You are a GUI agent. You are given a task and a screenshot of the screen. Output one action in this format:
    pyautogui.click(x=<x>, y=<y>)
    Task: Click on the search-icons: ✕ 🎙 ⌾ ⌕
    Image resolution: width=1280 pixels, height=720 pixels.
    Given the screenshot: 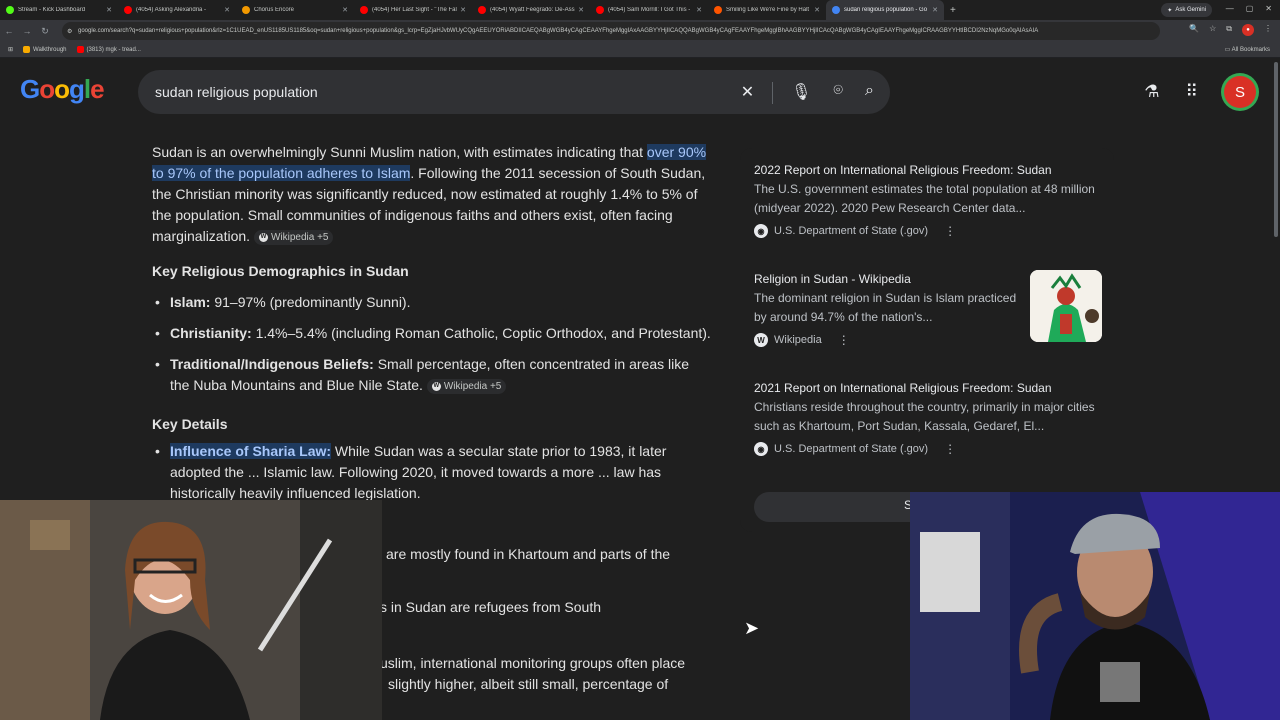 What is the action you would take?
    pyautogui.click(x=807, y=93)
    